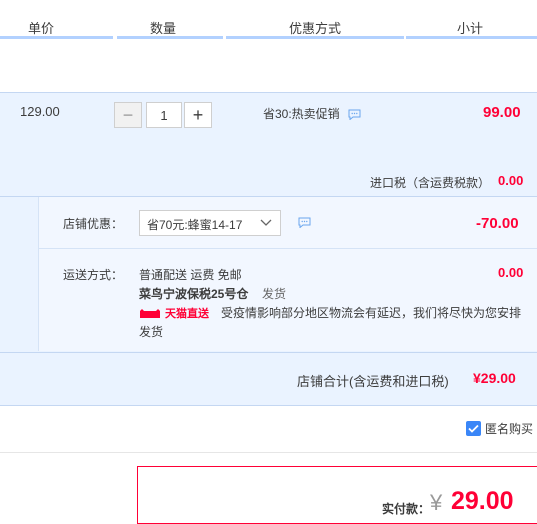  What do you see at coordinates (482, 501) in the screenshot?
I see `payment-amount: 29.00` at bounding box center [482, 501].